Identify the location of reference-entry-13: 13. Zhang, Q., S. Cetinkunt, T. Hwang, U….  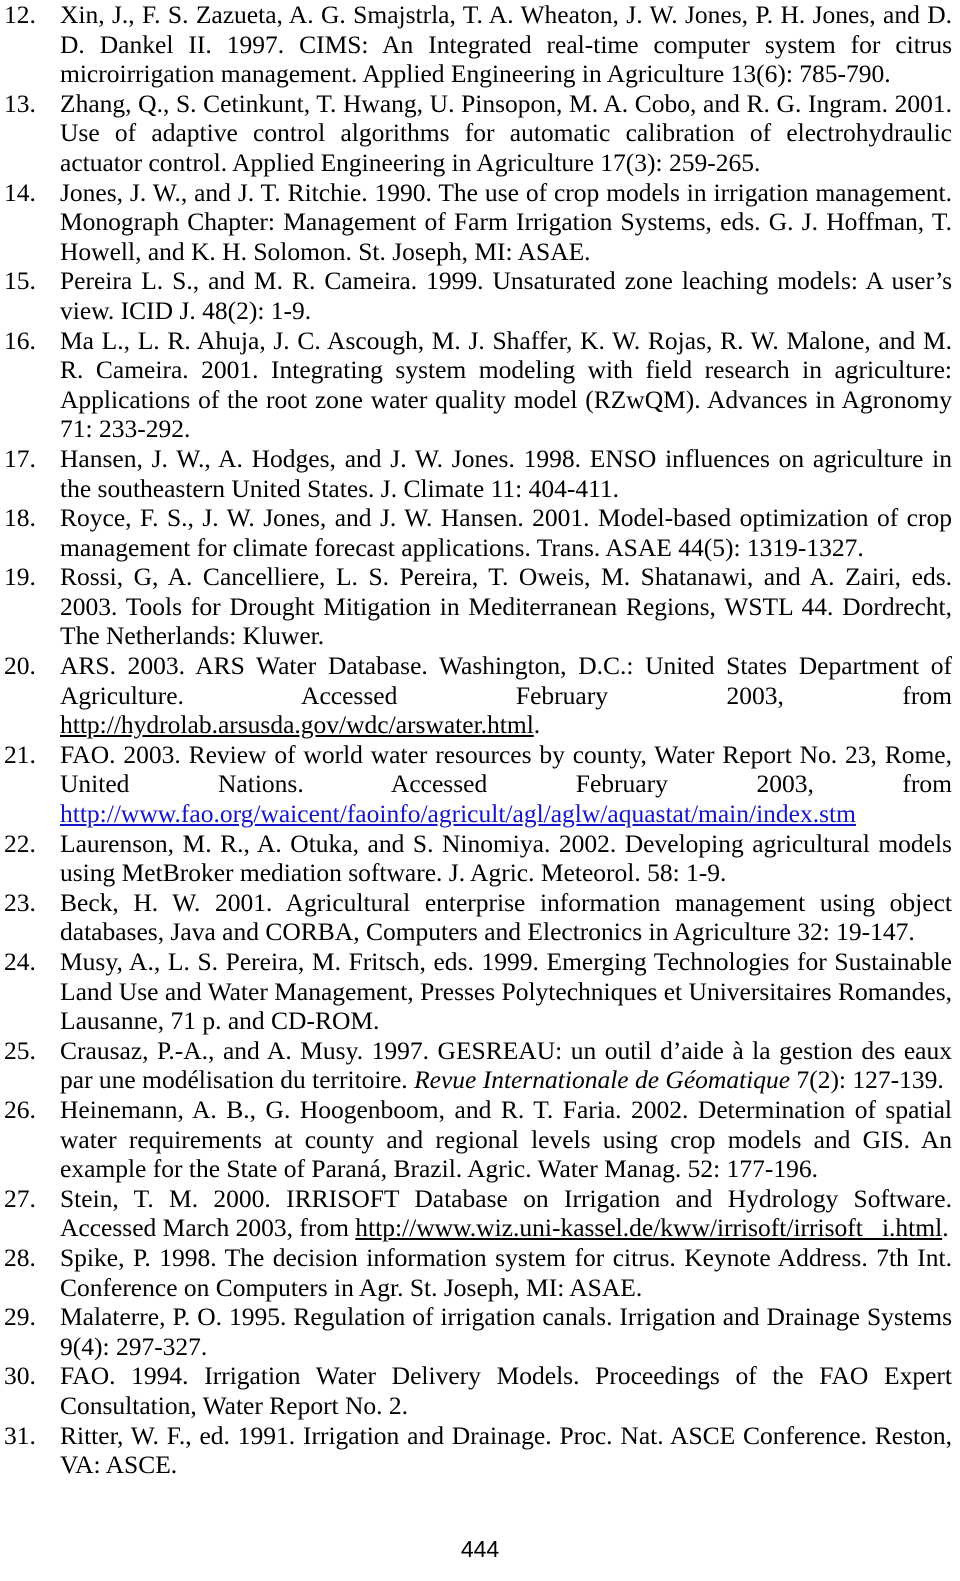
(478, 133).